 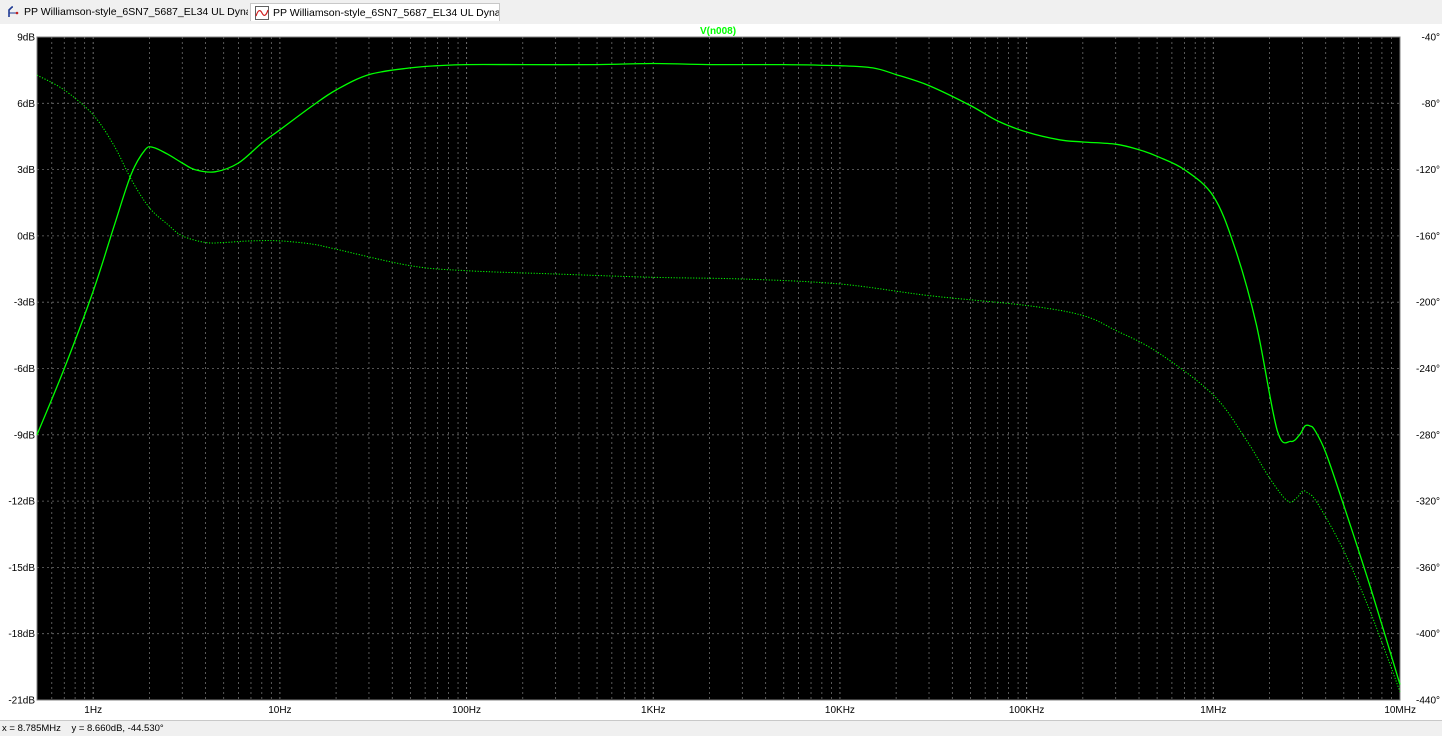 I want to click on y-right-tick-label: -320°, so click(x=1428, y=502).